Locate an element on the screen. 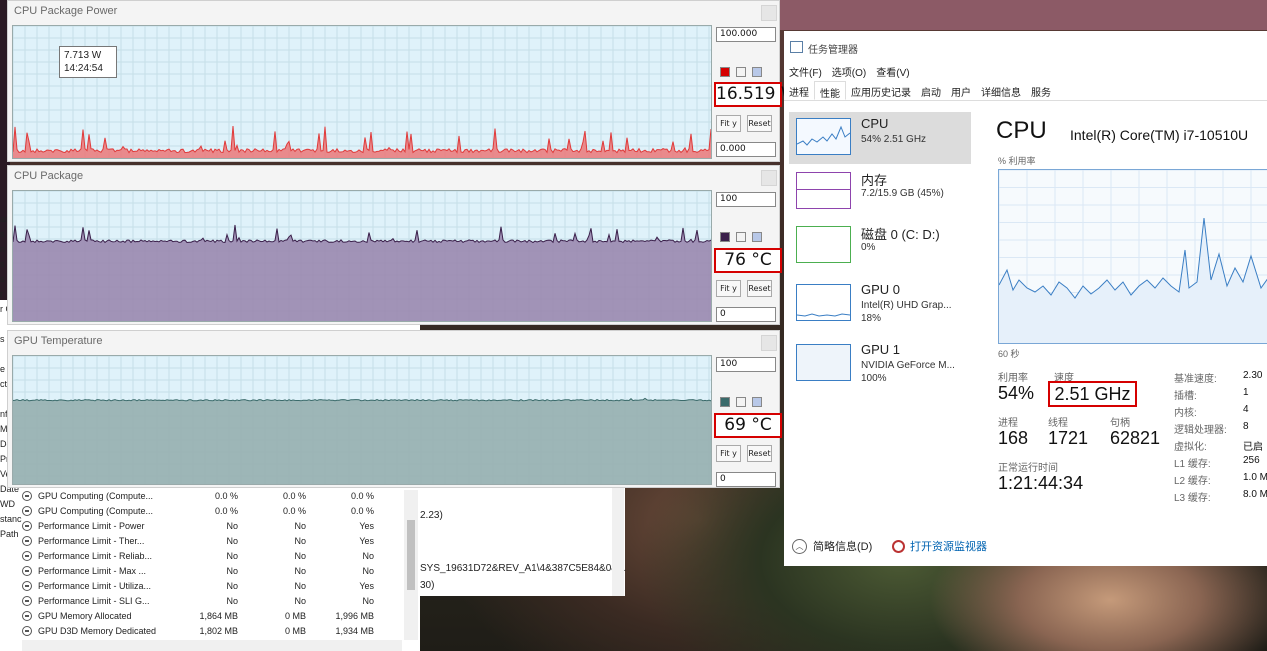 Image resolution: width=1267 pixels, height=651 pixels. table-row: Performance Limit - Utiliza... No No Yes is located at coordinates (198, 585).